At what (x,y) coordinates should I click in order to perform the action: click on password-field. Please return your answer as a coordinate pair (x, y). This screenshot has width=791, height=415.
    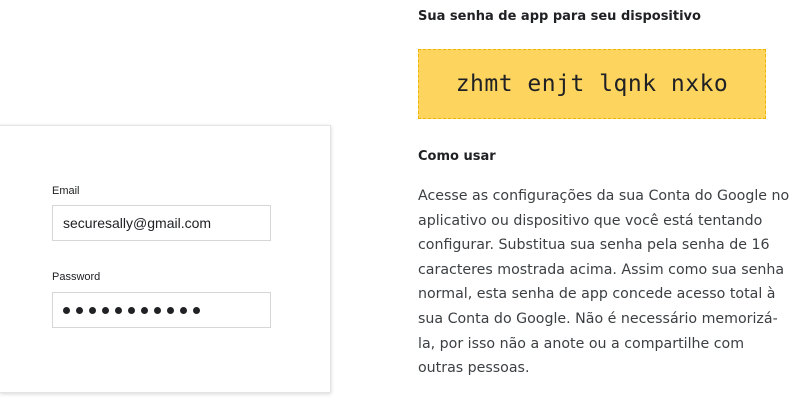
    Looking at the image, I should click on (161, 310).